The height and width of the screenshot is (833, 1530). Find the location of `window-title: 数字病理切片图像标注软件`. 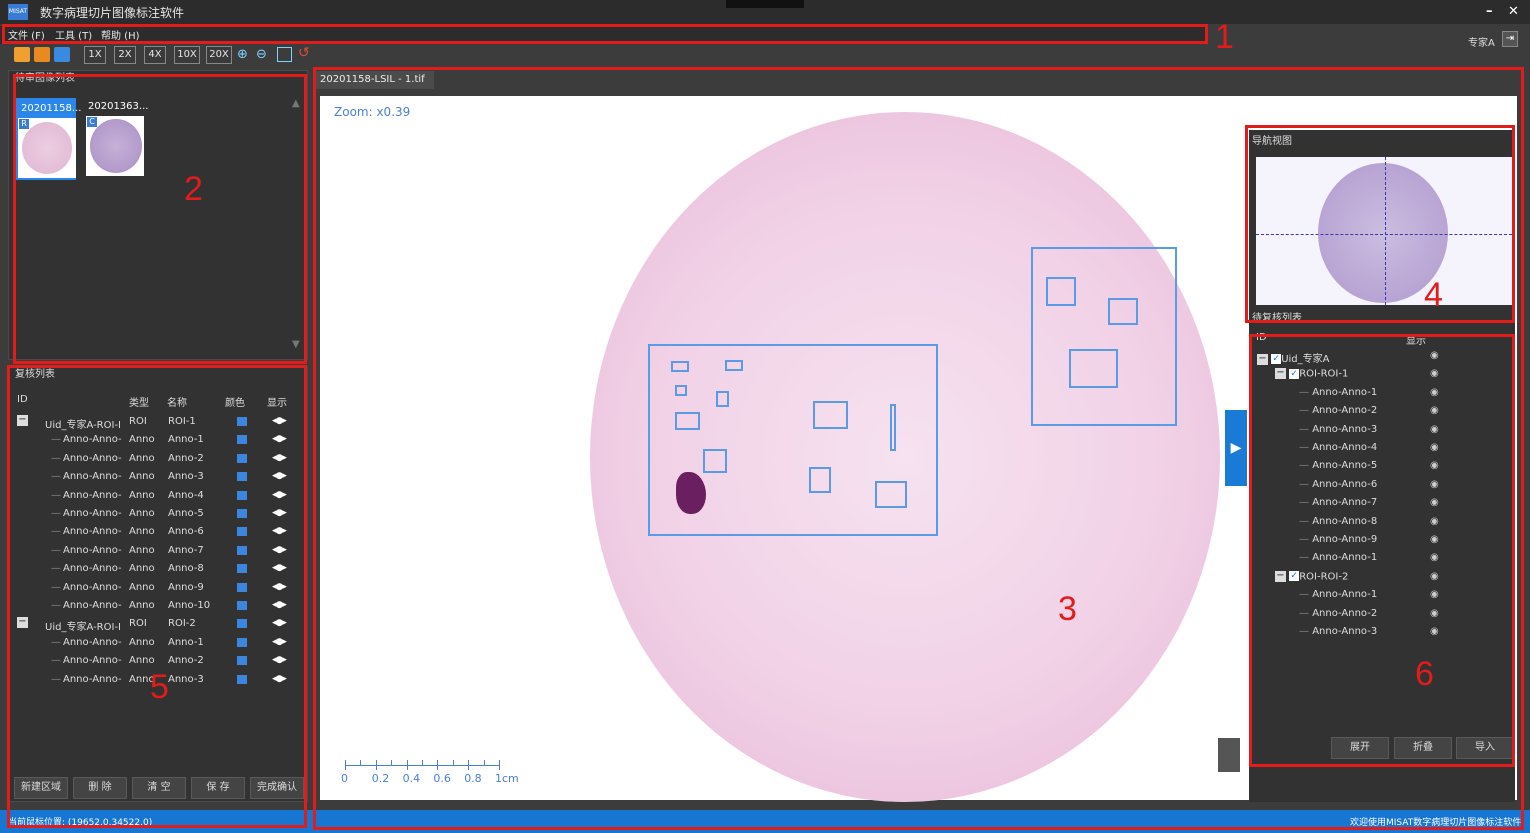

window-title: 数字病理切片图像标注软件 is located at coordinates (112, 13).